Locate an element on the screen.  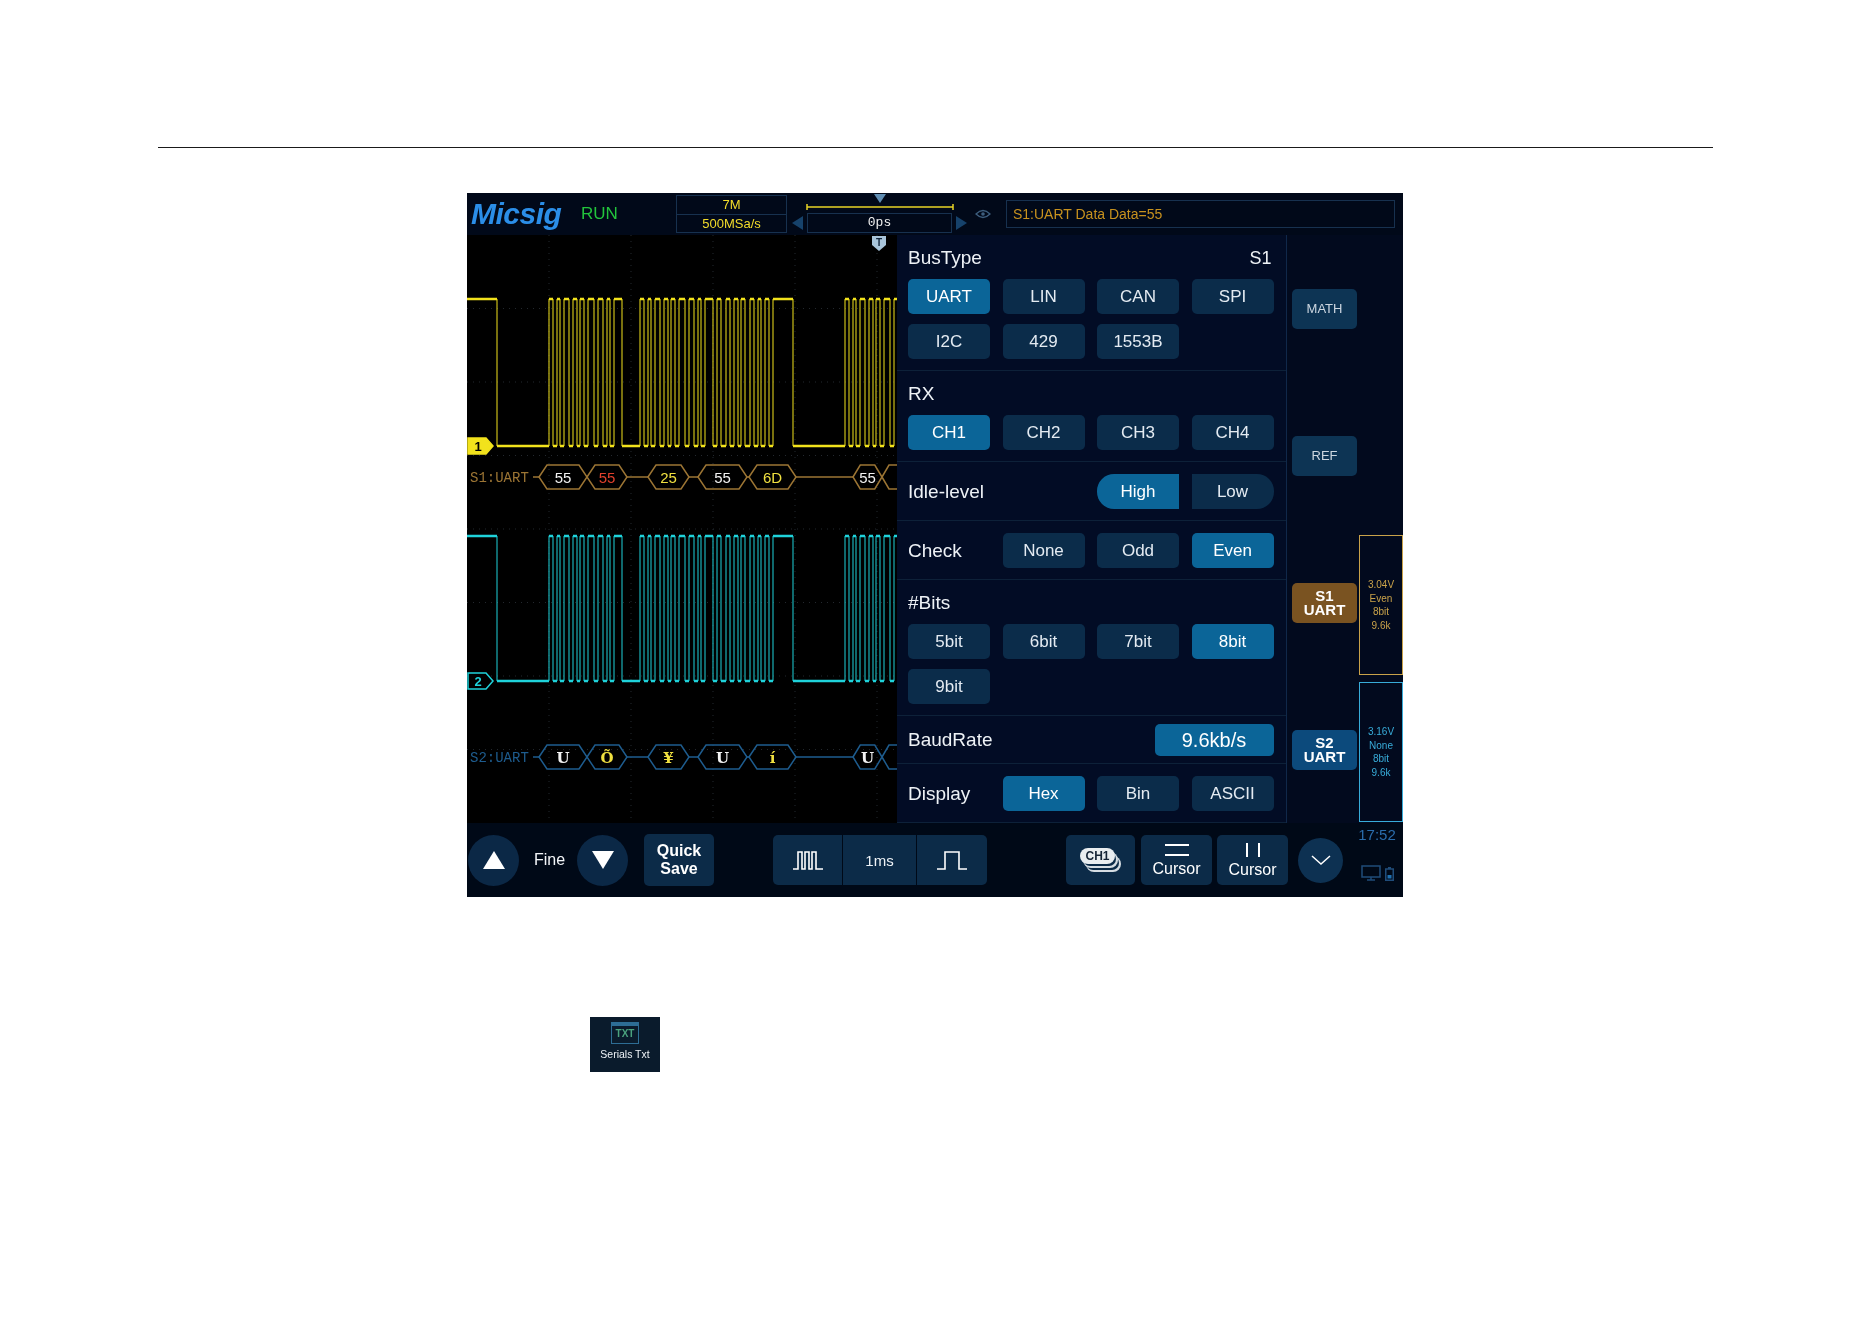
bus-tag: S1 is located at coordinates (1260, 258).